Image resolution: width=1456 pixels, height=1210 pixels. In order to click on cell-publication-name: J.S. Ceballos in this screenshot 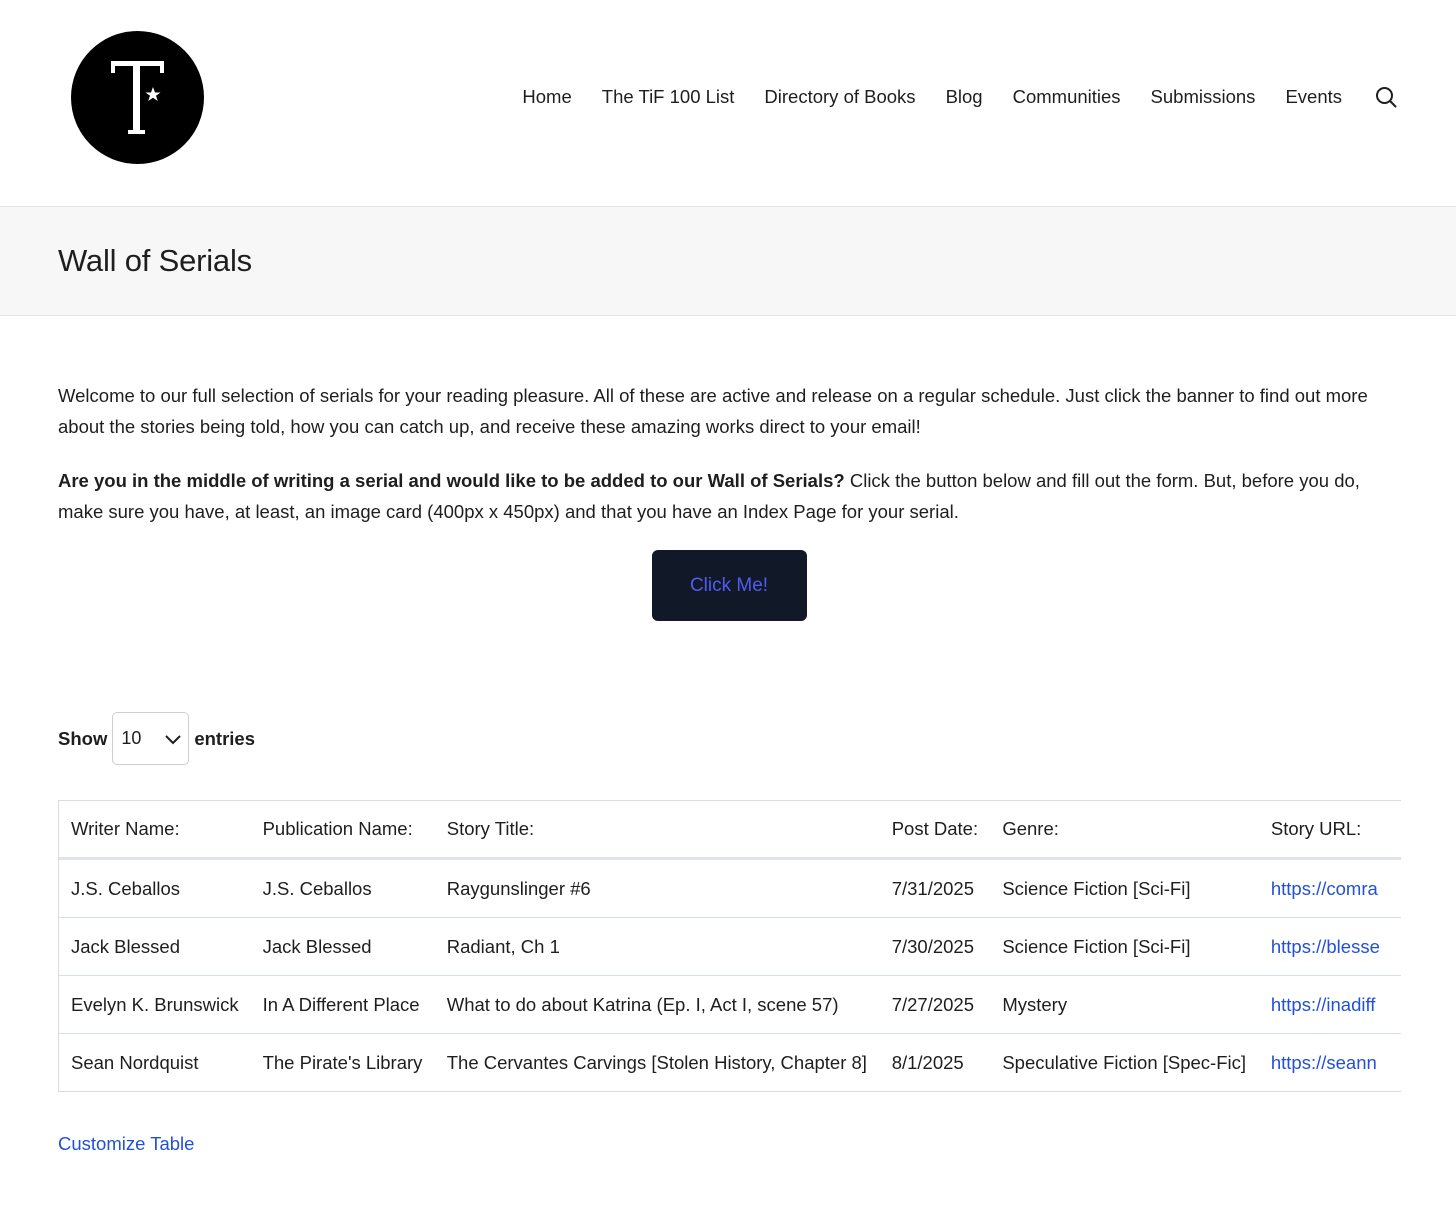, I will do `click(342, 888)`.